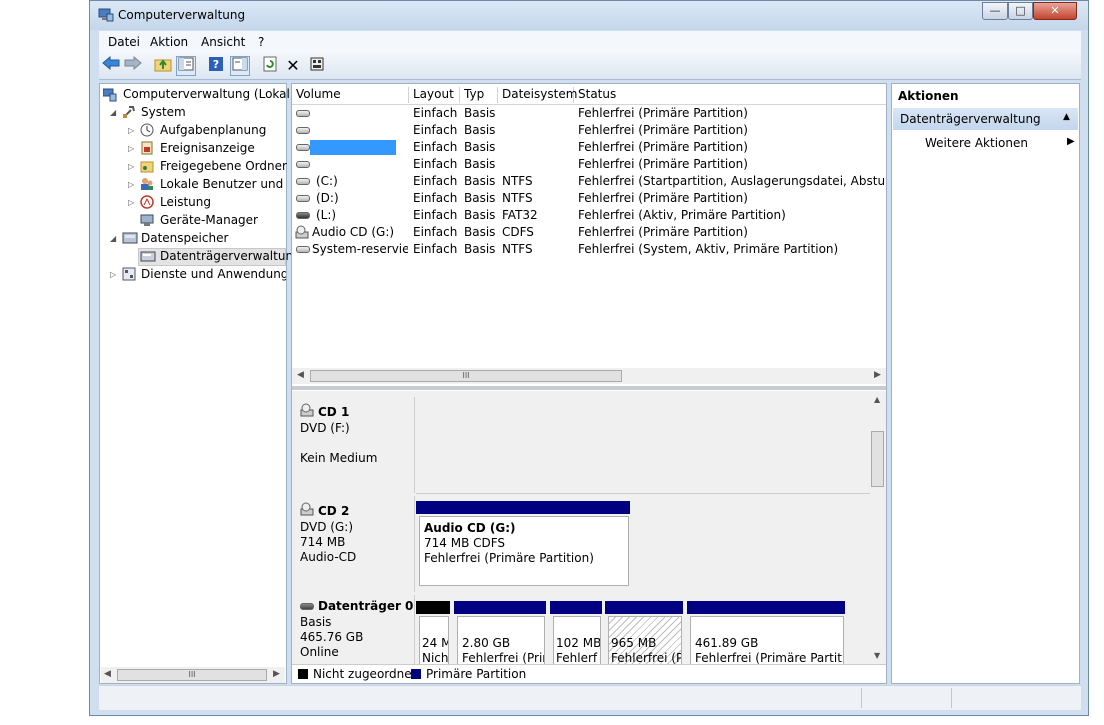 This screenshot has width=1104, height=725. I want to click on col-header-dateisystem: Dateisystem, so click(537, 95).